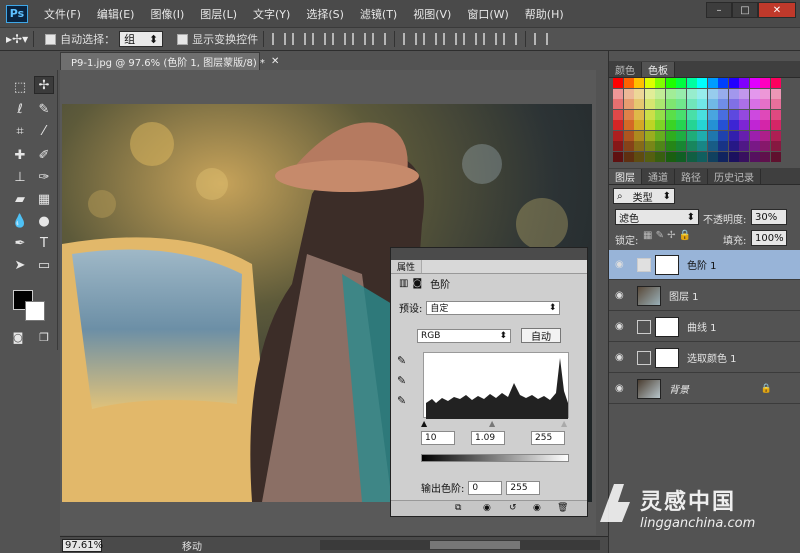  What do you see at coordinates (704, 265) in the screenshot?
I see `layer-row: ◉ 色阶 1` at bounding box center [704, 265].